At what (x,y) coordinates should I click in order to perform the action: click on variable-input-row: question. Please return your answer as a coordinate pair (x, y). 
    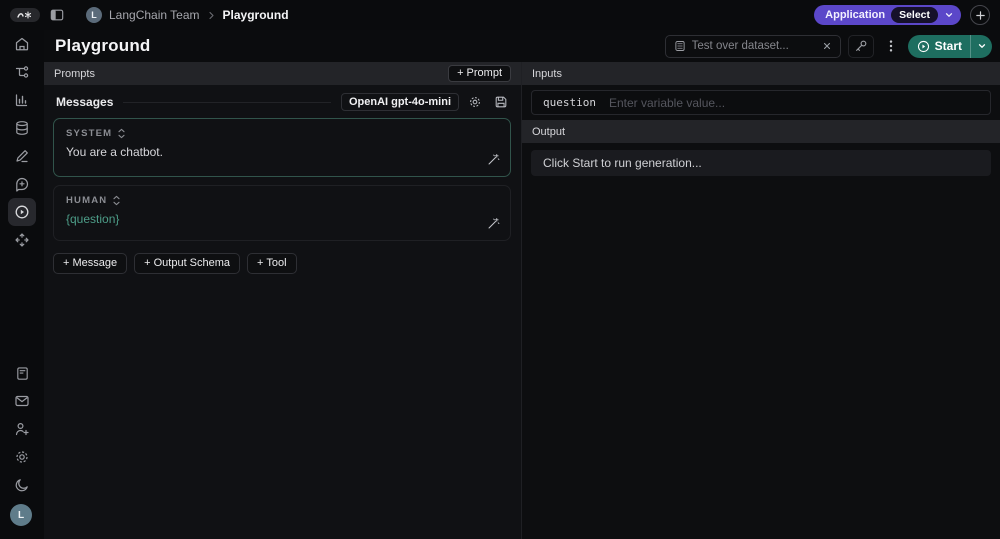
    Looking at the image, I should click on (761, 102).